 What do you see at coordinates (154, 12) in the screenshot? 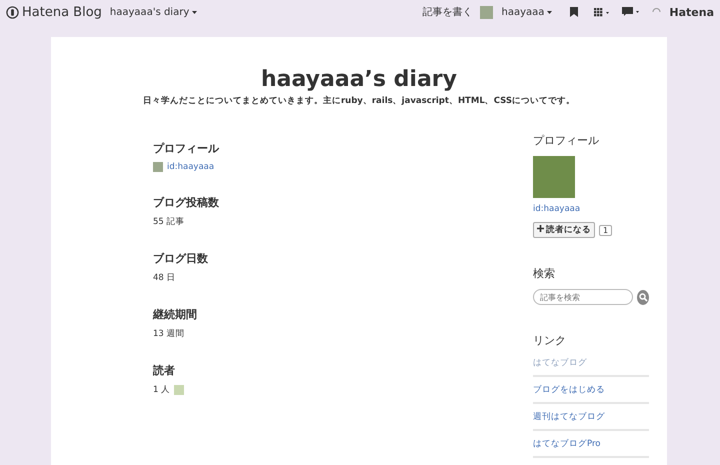
I see `blog-menu: haayaaa's diary` at bounding box center [154, 12].